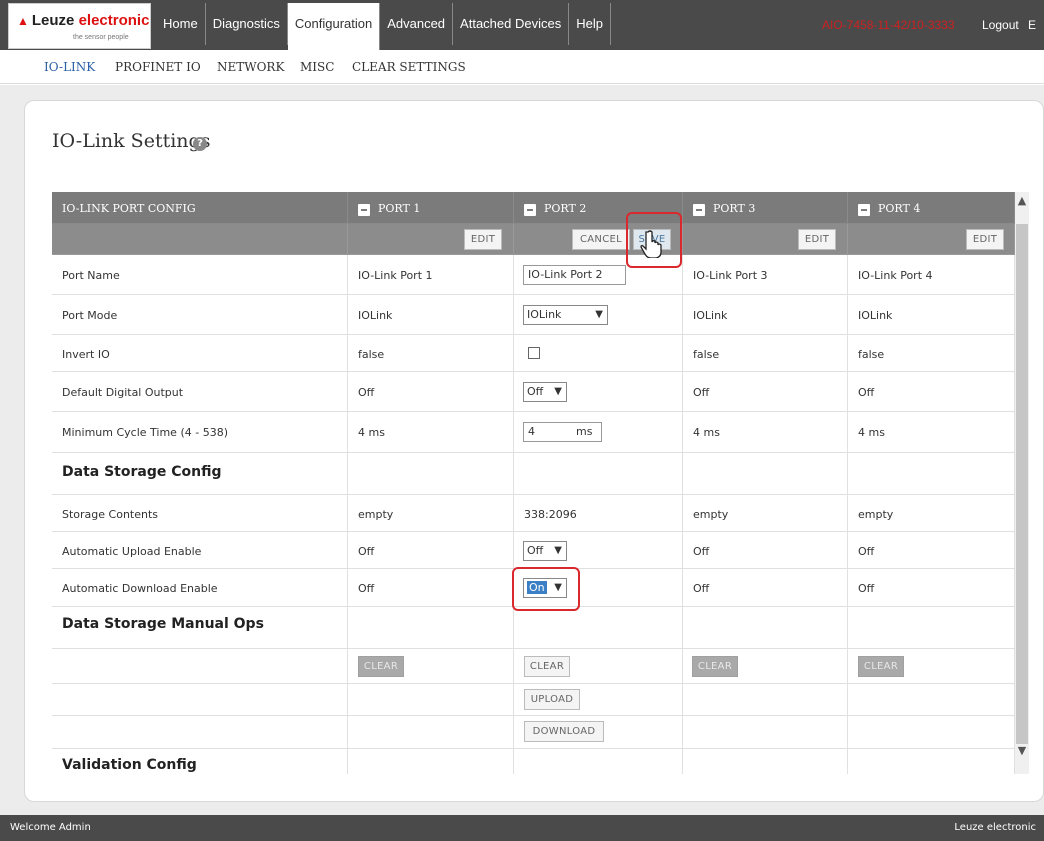 The image size is (1044, 841). I want to click on port-2-name-input: IO-Link Port 2, so click(574, 275).